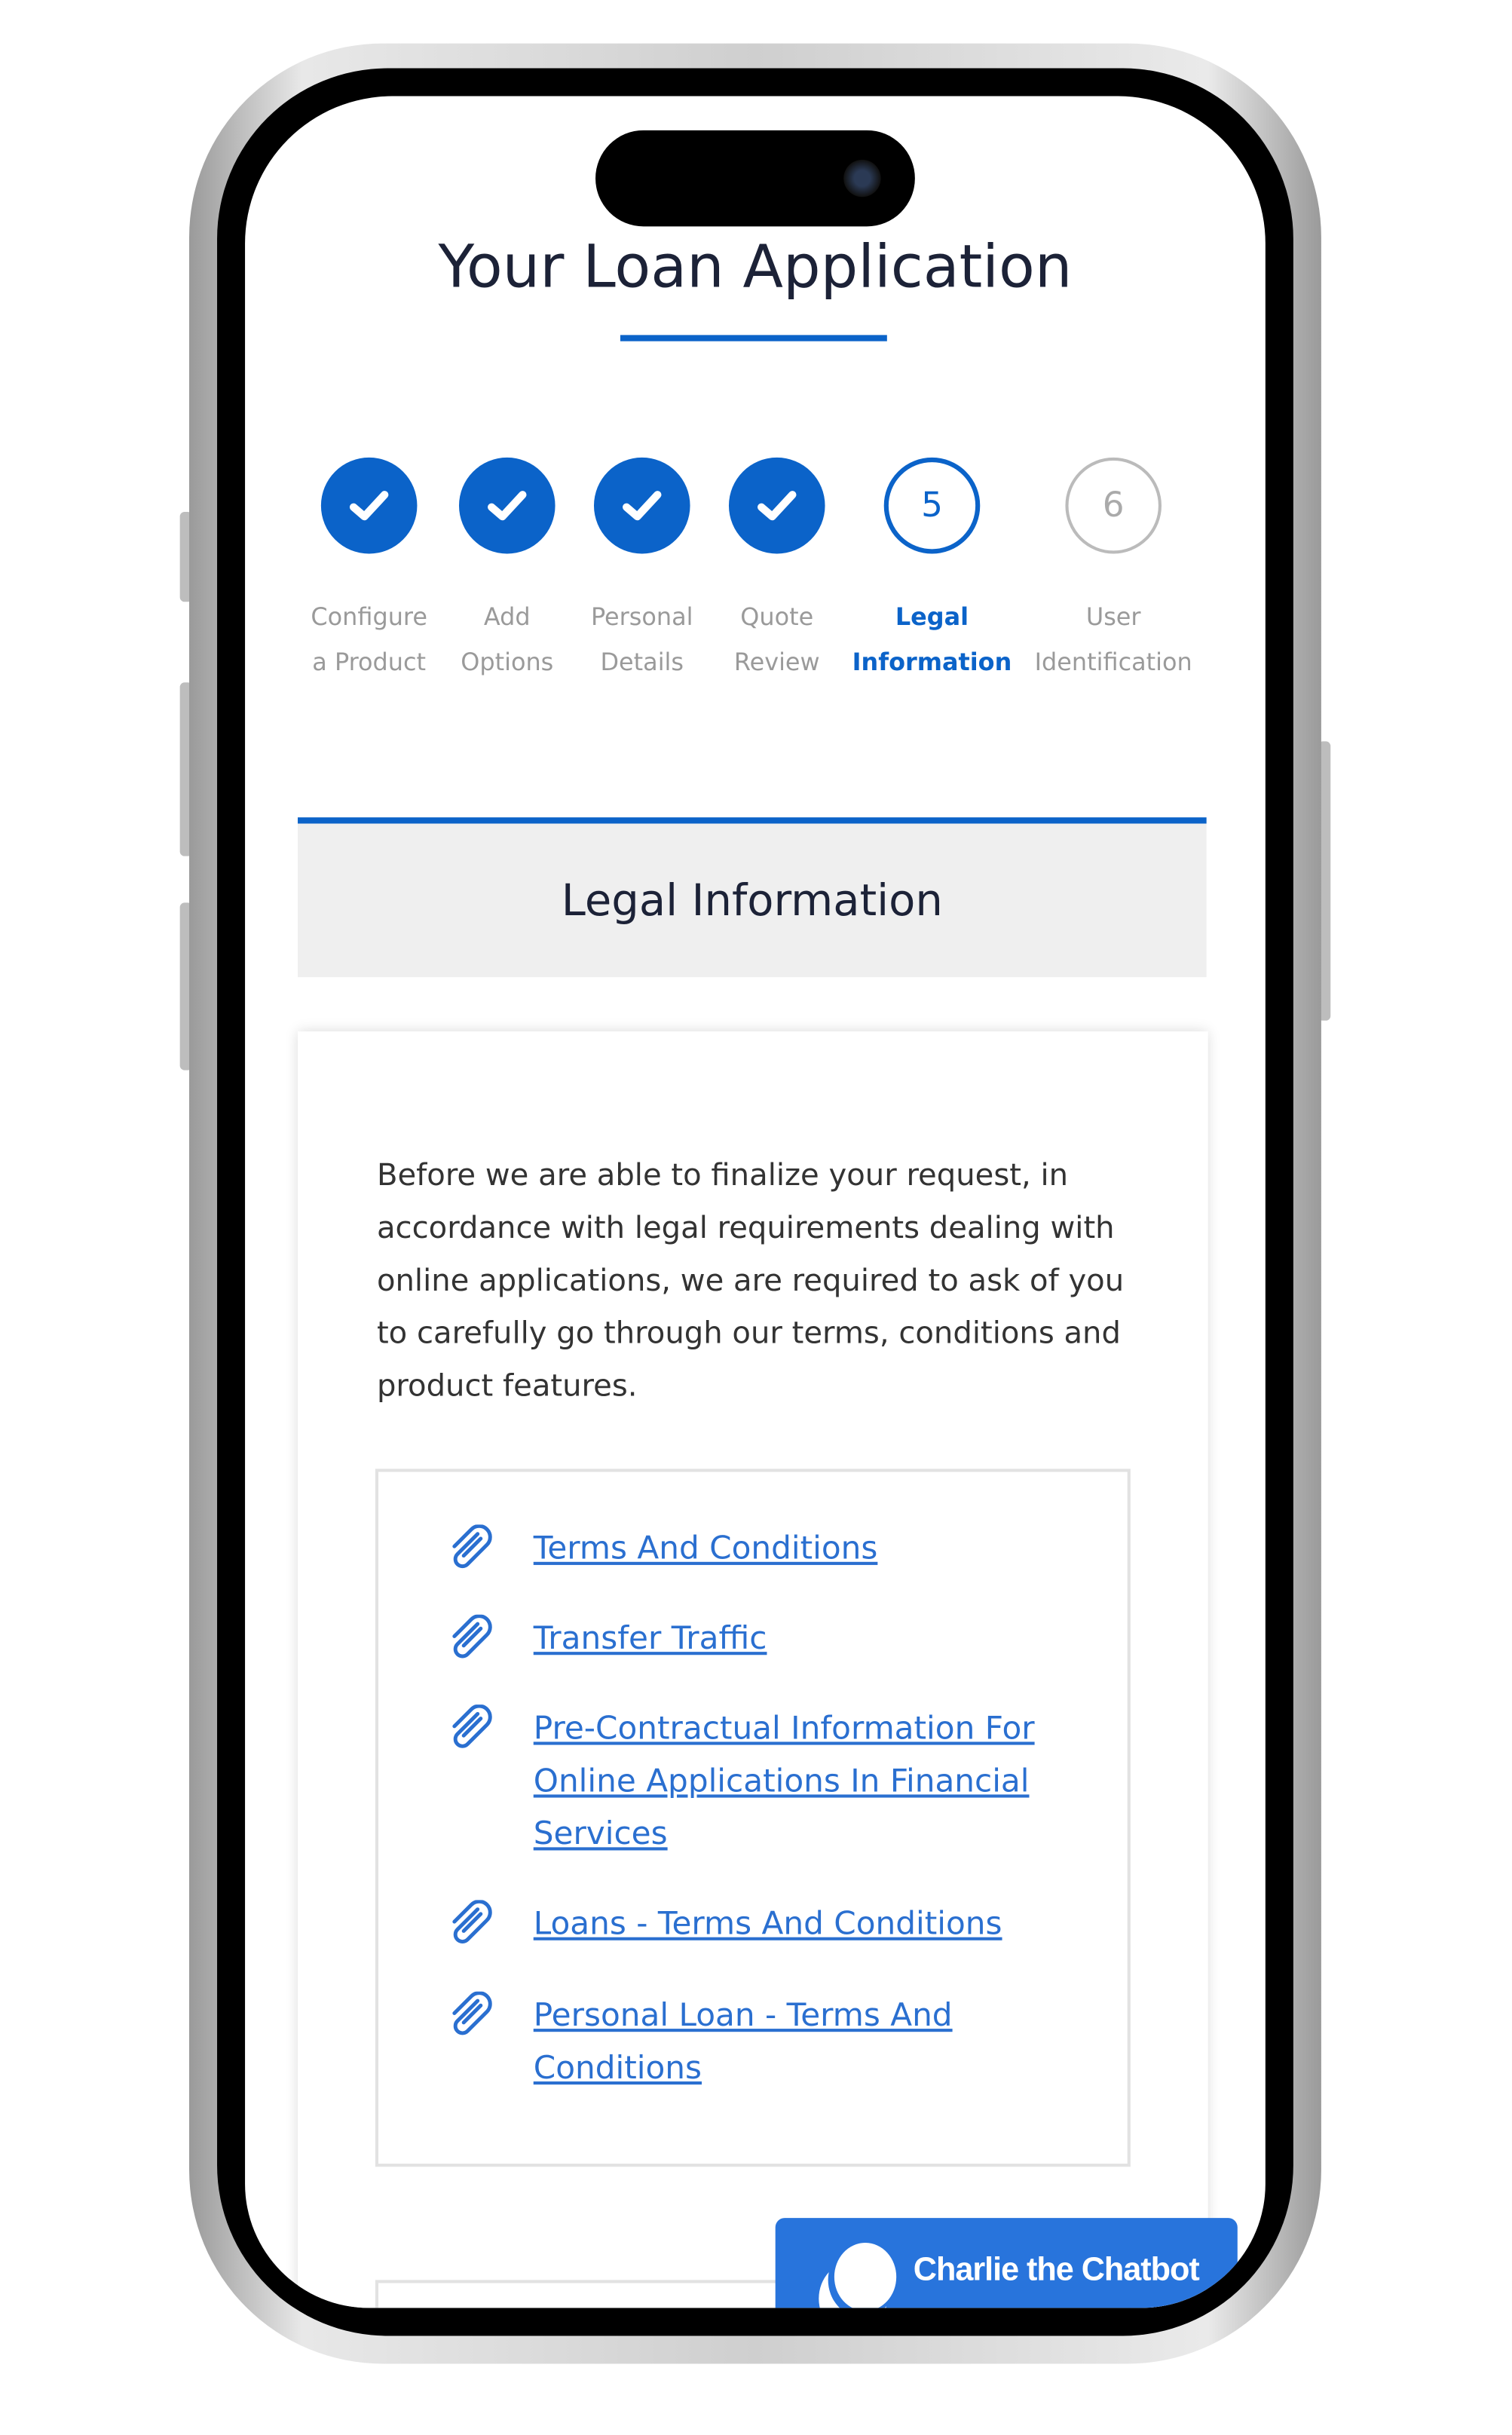  I want to click on chatbot-button: Charlie the Chatbot, so click(1007, 2263).